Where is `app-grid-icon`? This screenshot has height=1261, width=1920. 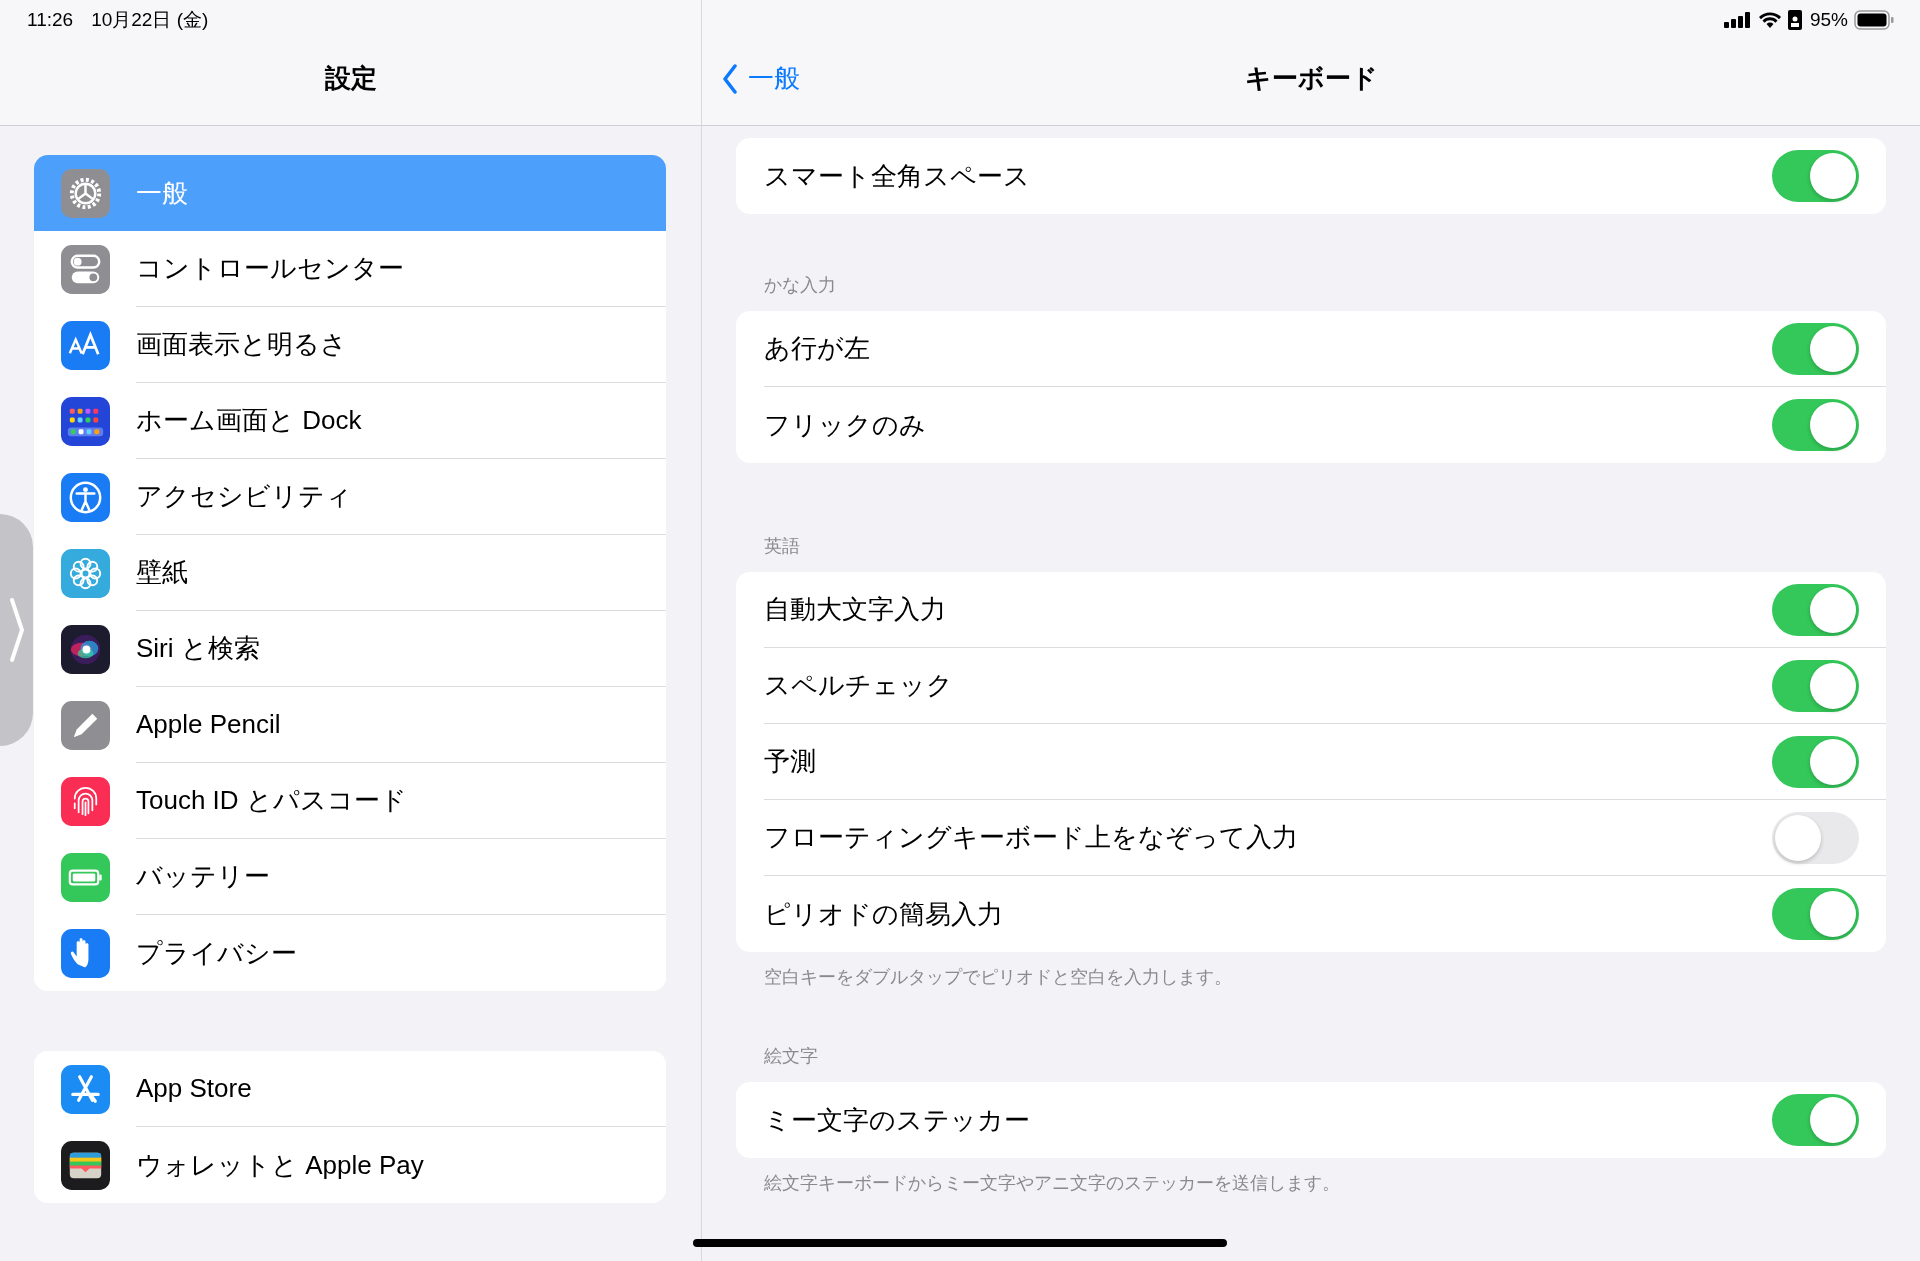
app-grid-icon is located at coordinates (85, 421).